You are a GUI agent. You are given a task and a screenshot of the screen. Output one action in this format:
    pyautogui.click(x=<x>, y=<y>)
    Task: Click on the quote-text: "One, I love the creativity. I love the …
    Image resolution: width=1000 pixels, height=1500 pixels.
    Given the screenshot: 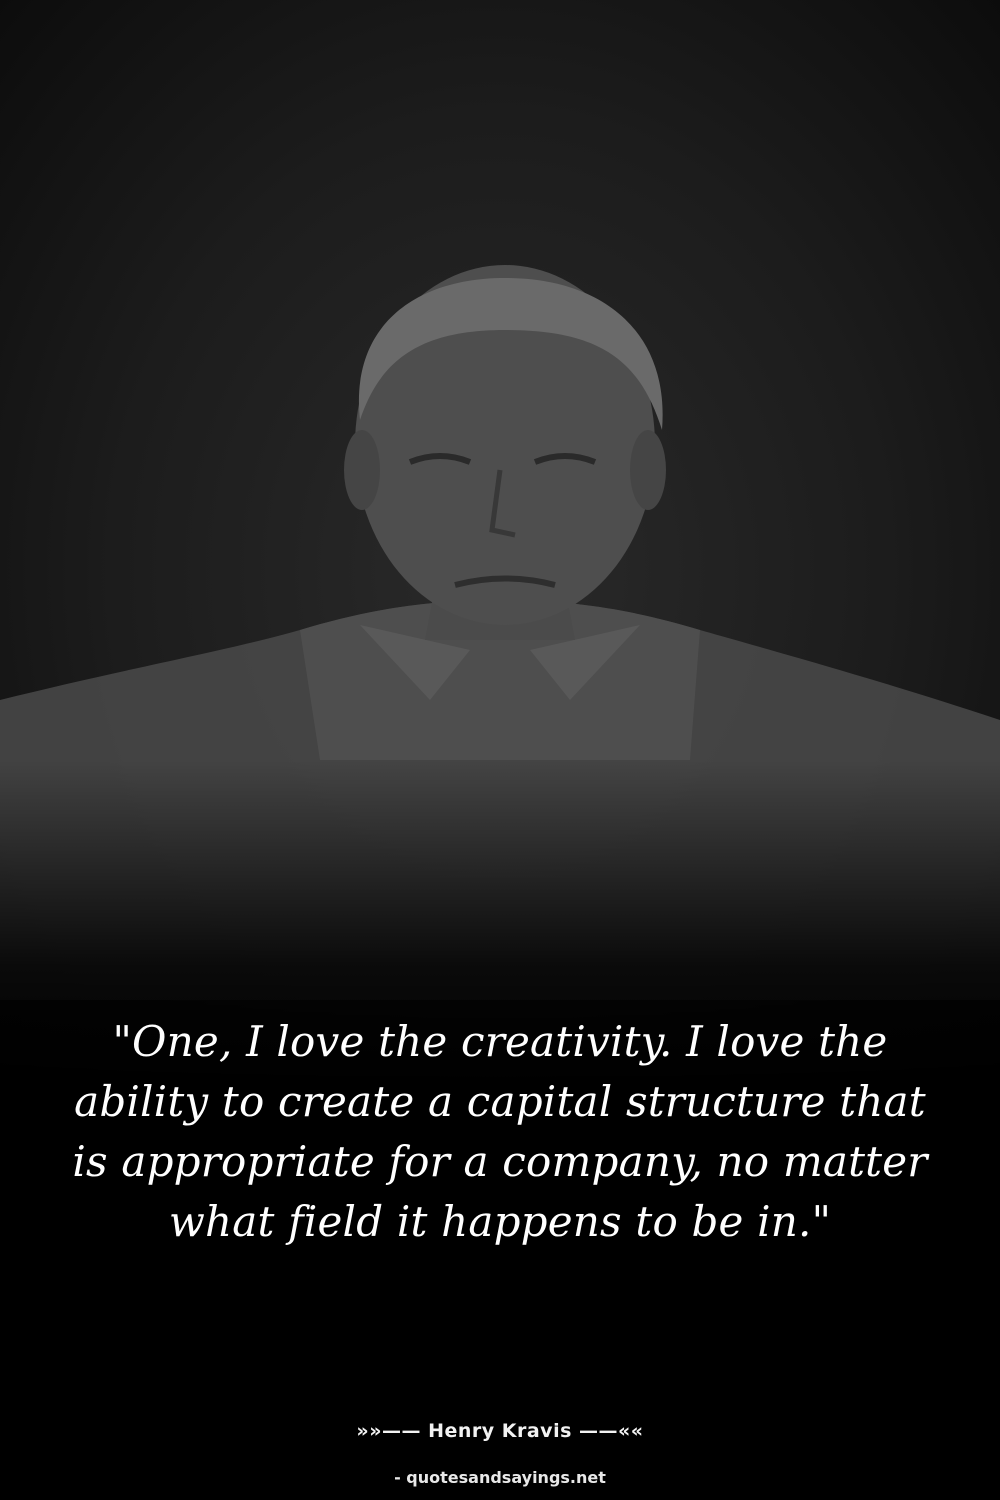 What is the action you would take?
    pyautogui.click(x=500, y=1131)
    